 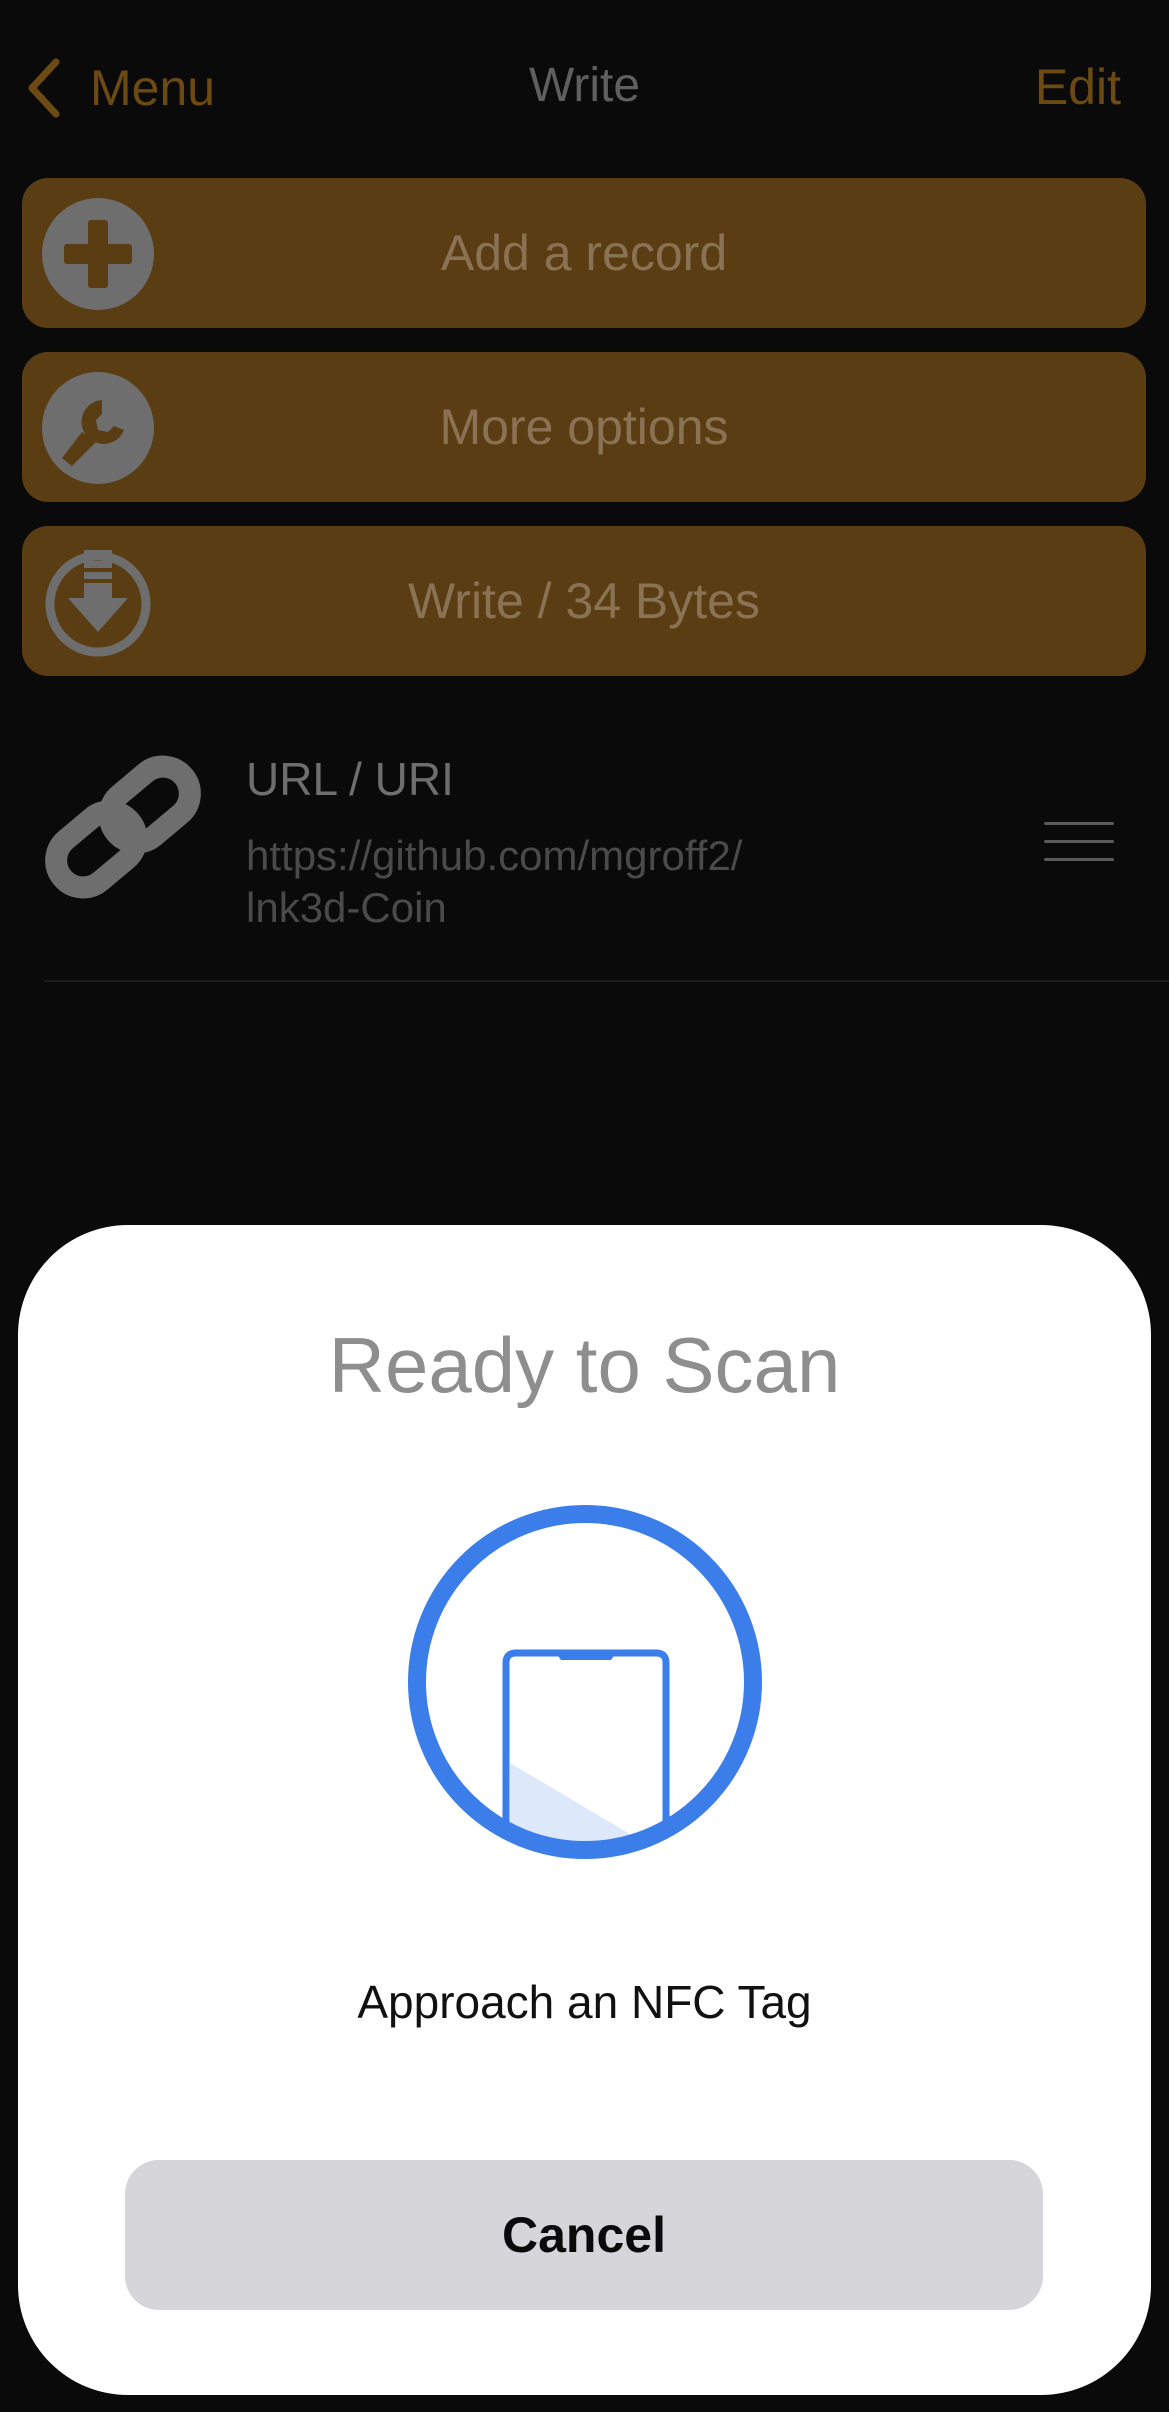 What do you see at coordinates (584, 2235) in the screenshot?
I see `cancel-button: Cancel` at bounding box center [584, 2235].